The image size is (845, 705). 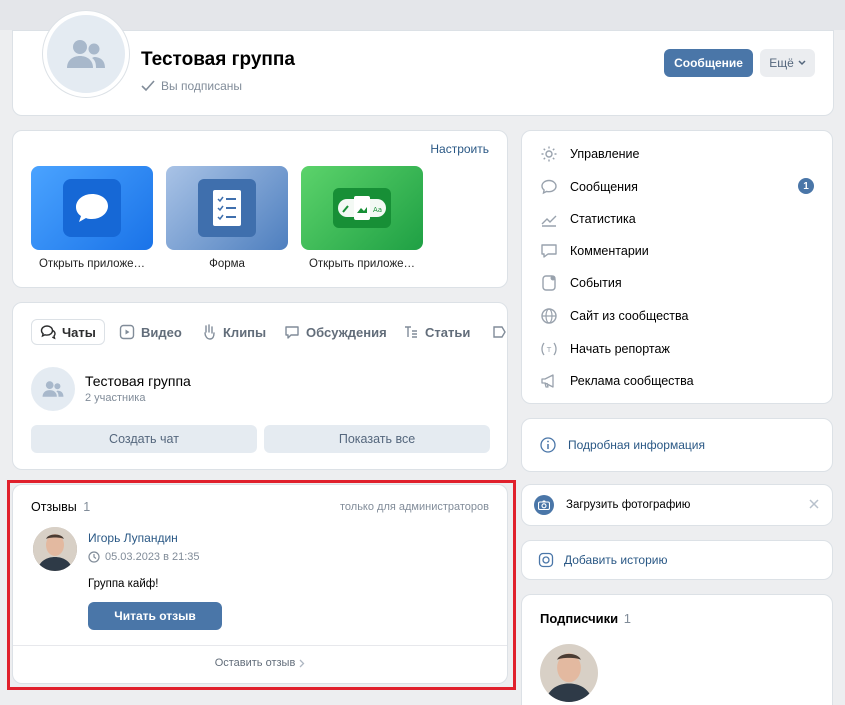 What do you see at coordinates (79, 332) in the screenshot?
I see `tab-chats-label: Чаты` at bounding box center [79, 332].